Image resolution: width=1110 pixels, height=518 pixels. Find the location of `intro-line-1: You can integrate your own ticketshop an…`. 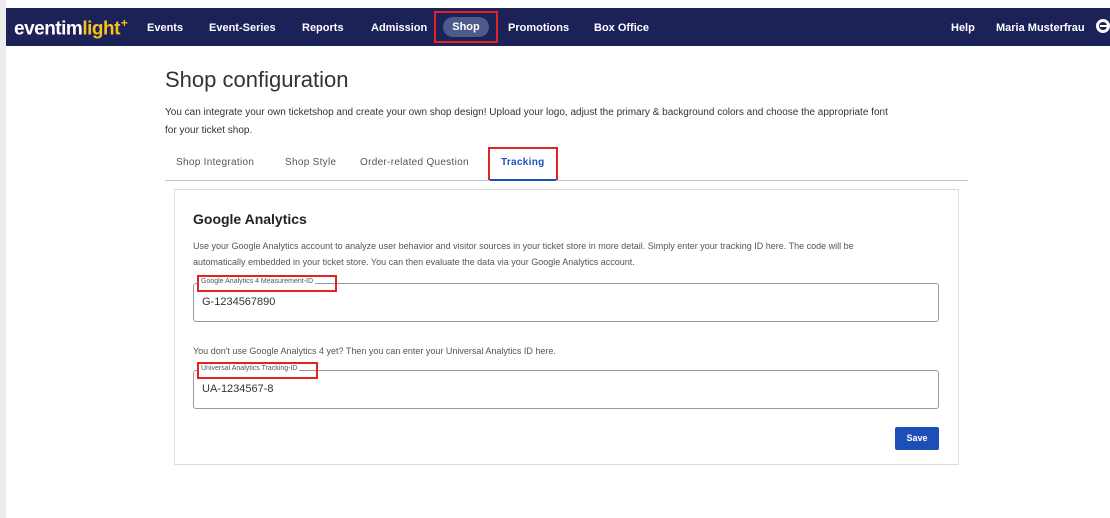

intro-line-1: You can integrate your own ticketshop an… is located at coordinates (526, 112).